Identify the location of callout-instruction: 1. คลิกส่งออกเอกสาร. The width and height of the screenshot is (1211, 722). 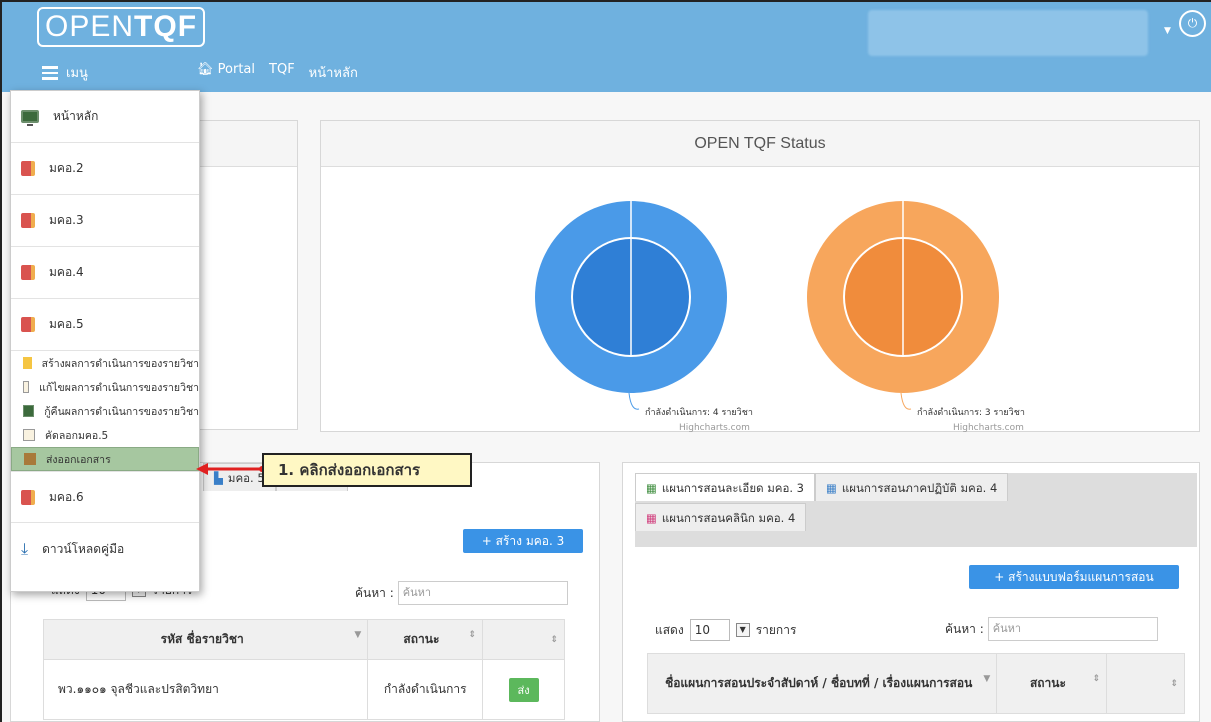
(367, 470).